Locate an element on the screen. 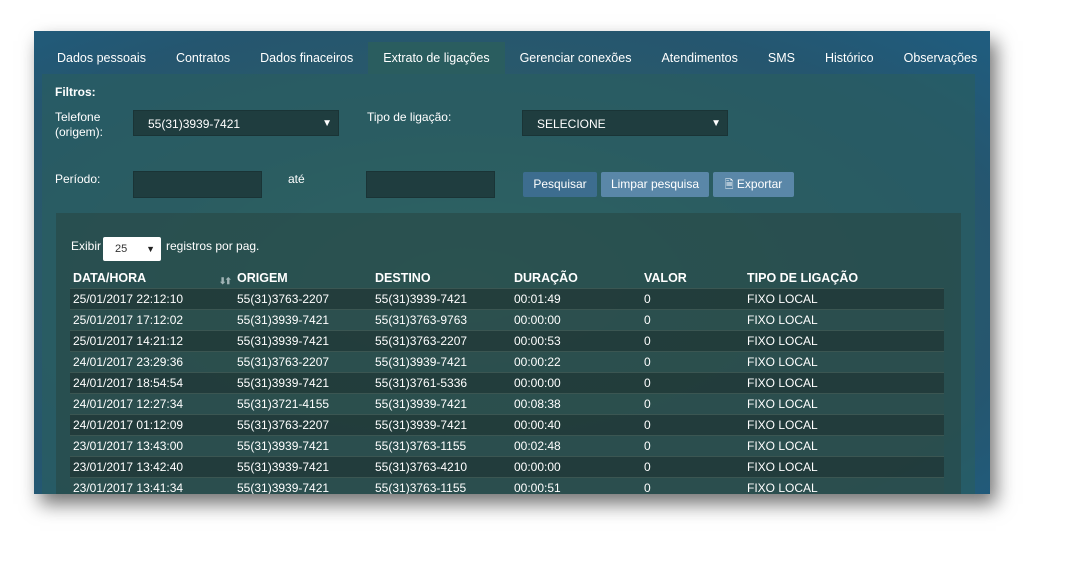  cell-datetime: 23/01/2017 13:43:00 is located at coordinates (152, 446).